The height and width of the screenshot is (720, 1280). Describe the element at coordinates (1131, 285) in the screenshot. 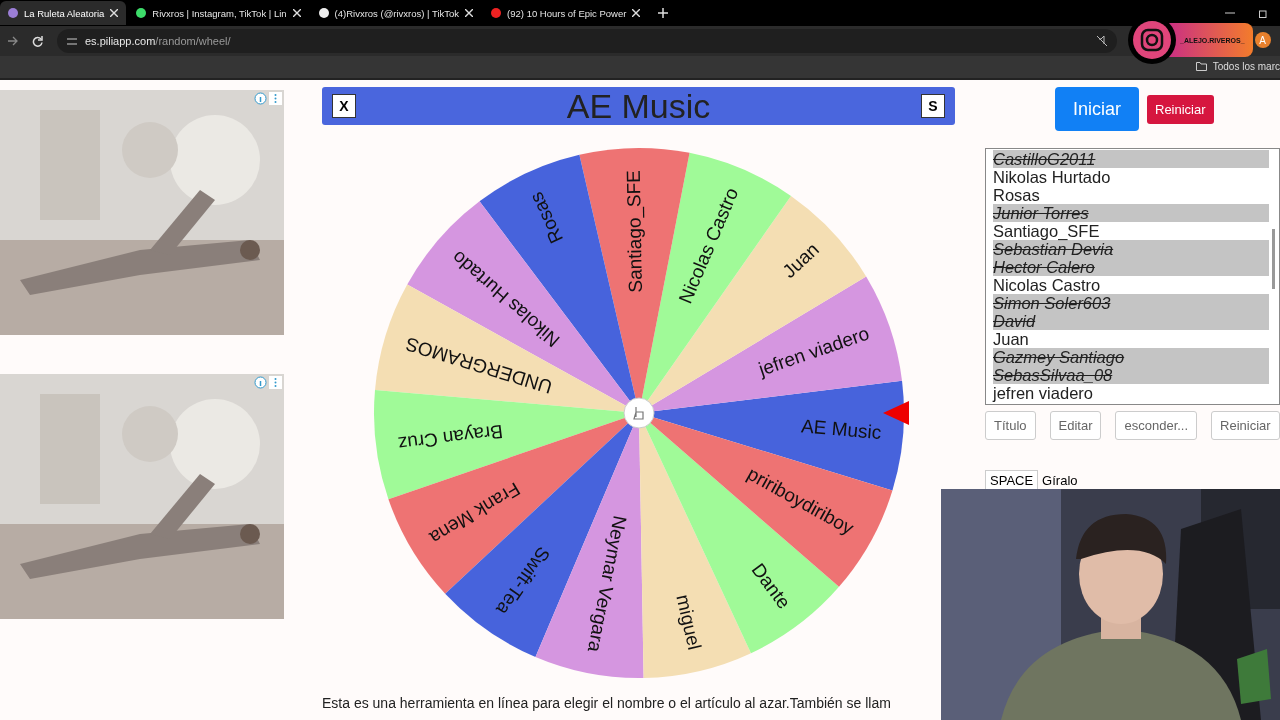

I see `entry-item: Nicolas Castro` at that location.